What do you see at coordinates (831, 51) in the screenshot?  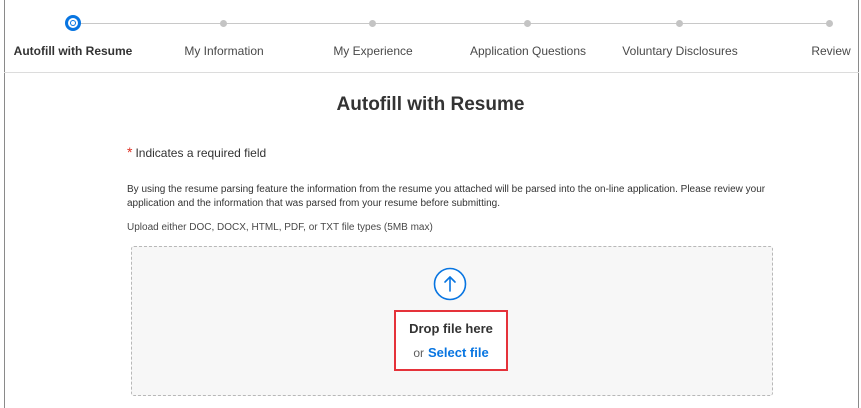 I see `step-label-review: Review` at bounding box center [831, 51].